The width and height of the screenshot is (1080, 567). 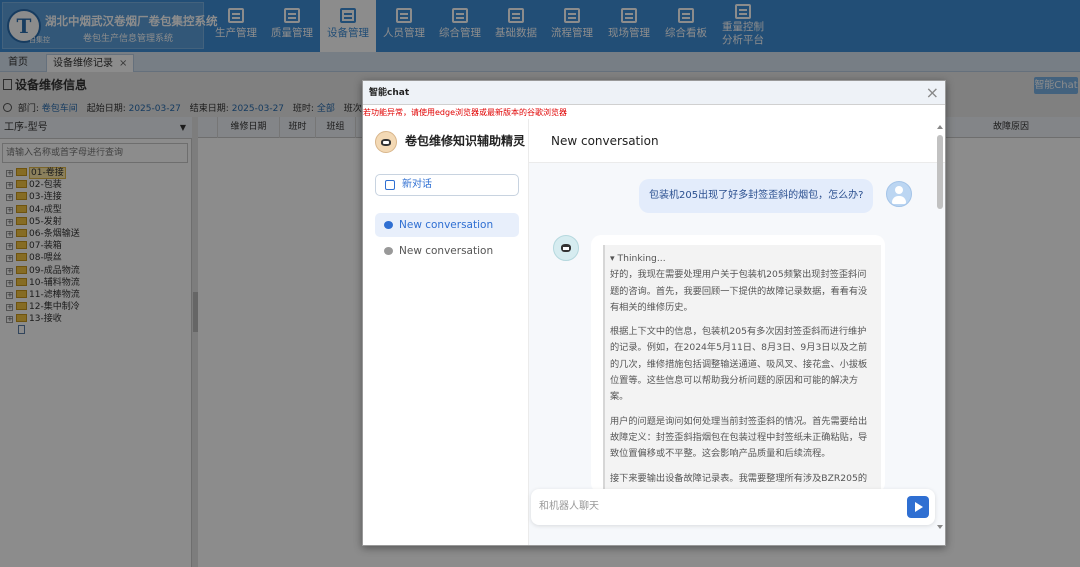 I want to click on scrollbar-thumb, so click(x=940, y=172).